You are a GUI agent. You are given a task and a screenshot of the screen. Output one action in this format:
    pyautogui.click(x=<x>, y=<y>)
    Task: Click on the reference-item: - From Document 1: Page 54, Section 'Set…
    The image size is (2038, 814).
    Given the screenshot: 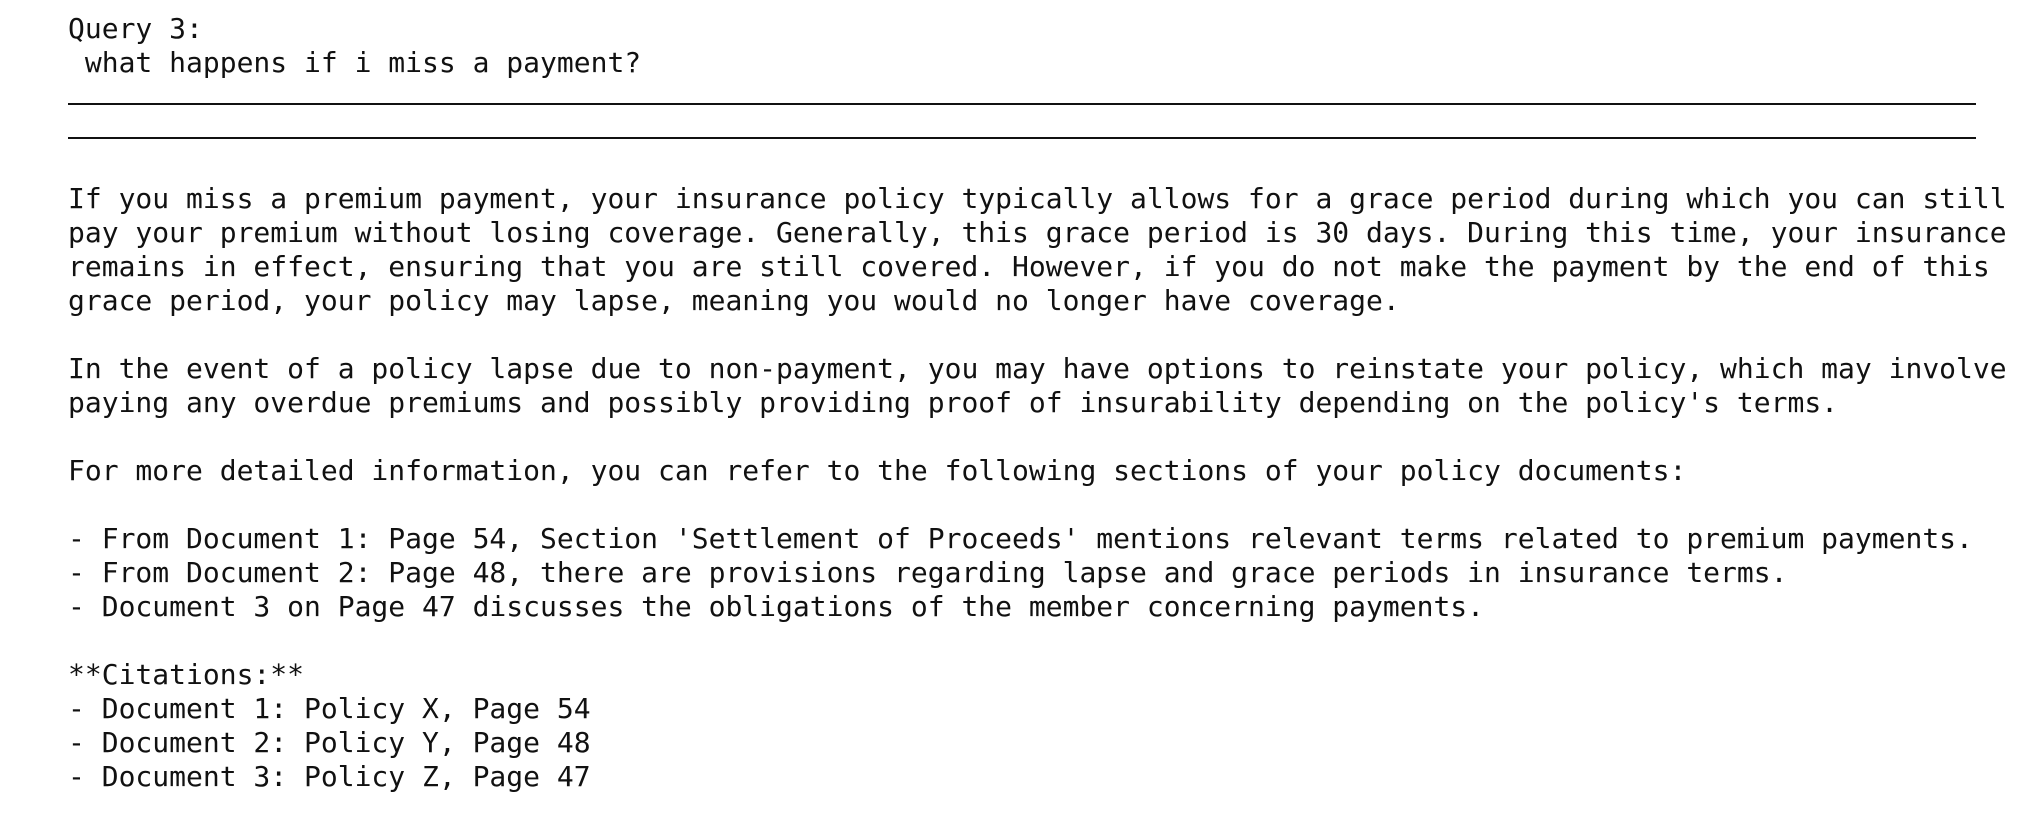 What is the action you would take?
    pyautogui.click(x=1020, y=538)
    